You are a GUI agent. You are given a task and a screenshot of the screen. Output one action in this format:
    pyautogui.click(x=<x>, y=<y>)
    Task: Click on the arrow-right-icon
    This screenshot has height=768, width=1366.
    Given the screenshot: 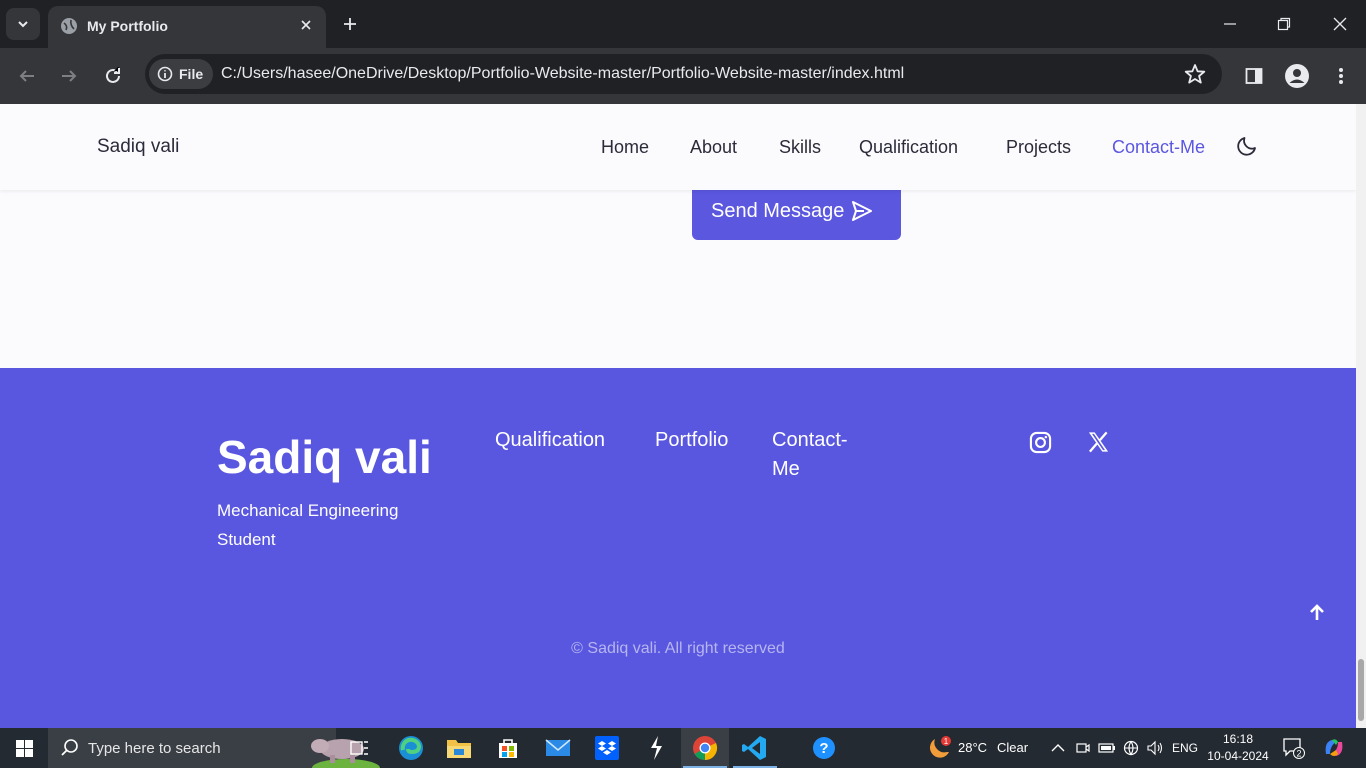 What is the action you would take?
    pyautogui.click(x=69, y=76)
    